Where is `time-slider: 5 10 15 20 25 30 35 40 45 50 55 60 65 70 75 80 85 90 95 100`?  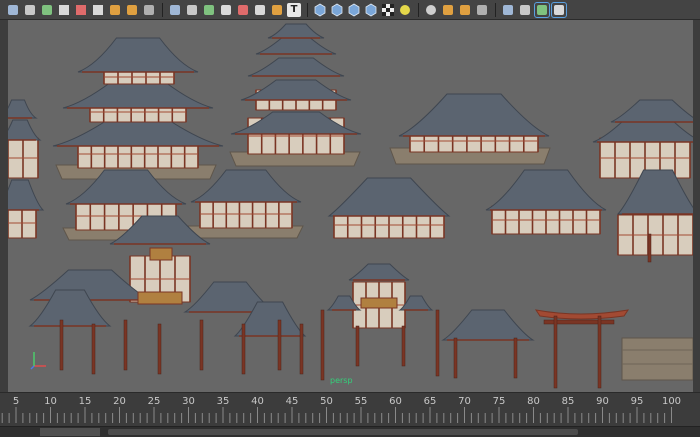 time-slider: 5 10 15 20 25 30 35 40 45 50 55 60 65 70 75 80 85 90 95 100 is located at coordinates (350, 409).